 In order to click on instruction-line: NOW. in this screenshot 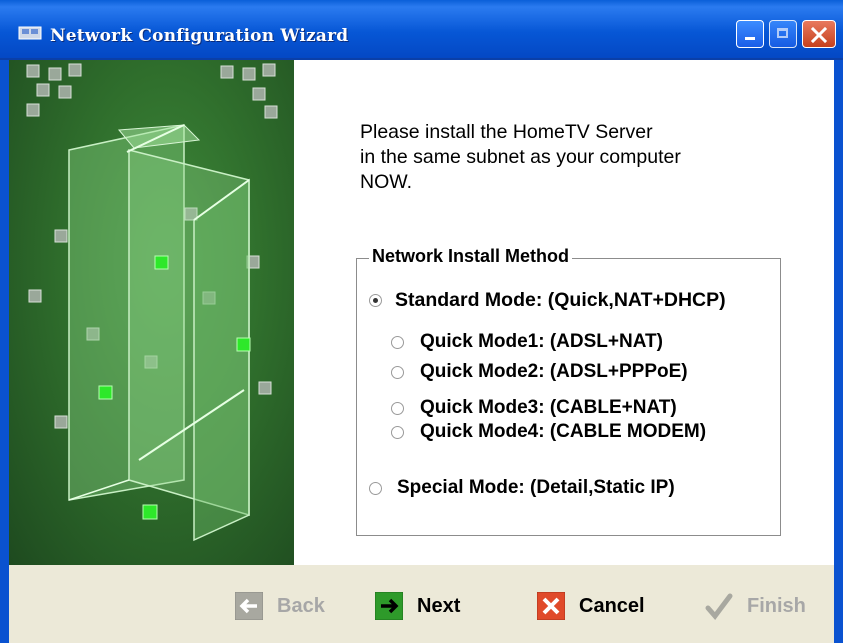, I will do `click(386, 182)`.